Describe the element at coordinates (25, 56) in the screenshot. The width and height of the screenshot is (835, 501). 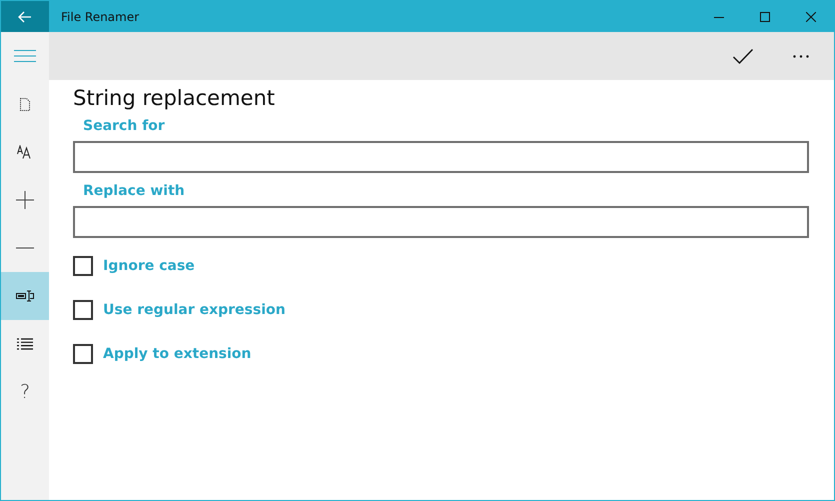
I see `menu-icon` at that location.